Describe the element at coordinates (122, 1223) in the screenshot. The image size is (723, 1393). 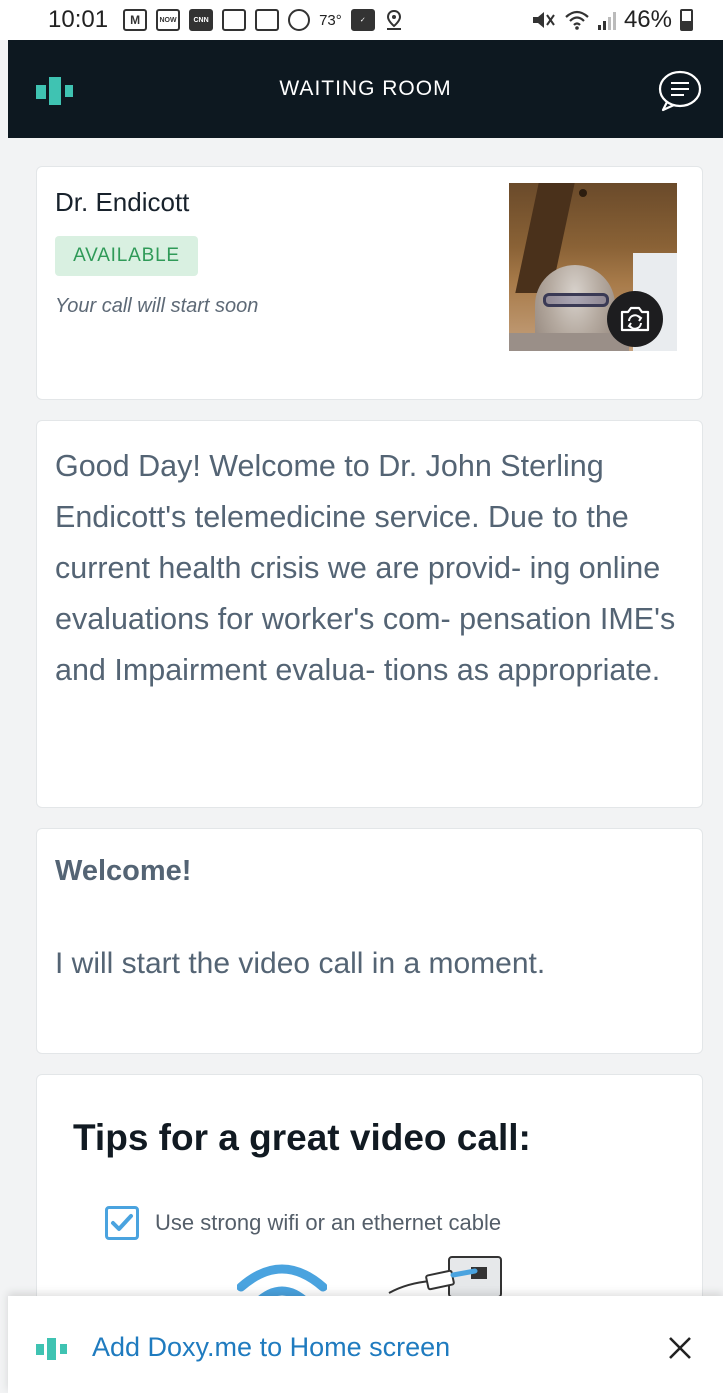
I see `checkbox-checked-icon` at that location.